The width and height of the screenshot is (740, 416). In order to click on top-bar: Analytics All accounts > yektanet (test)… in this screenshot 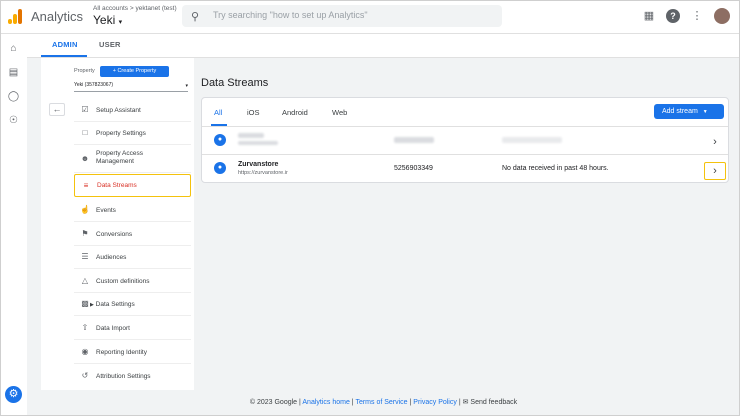, I will do `click(370, 17)`.